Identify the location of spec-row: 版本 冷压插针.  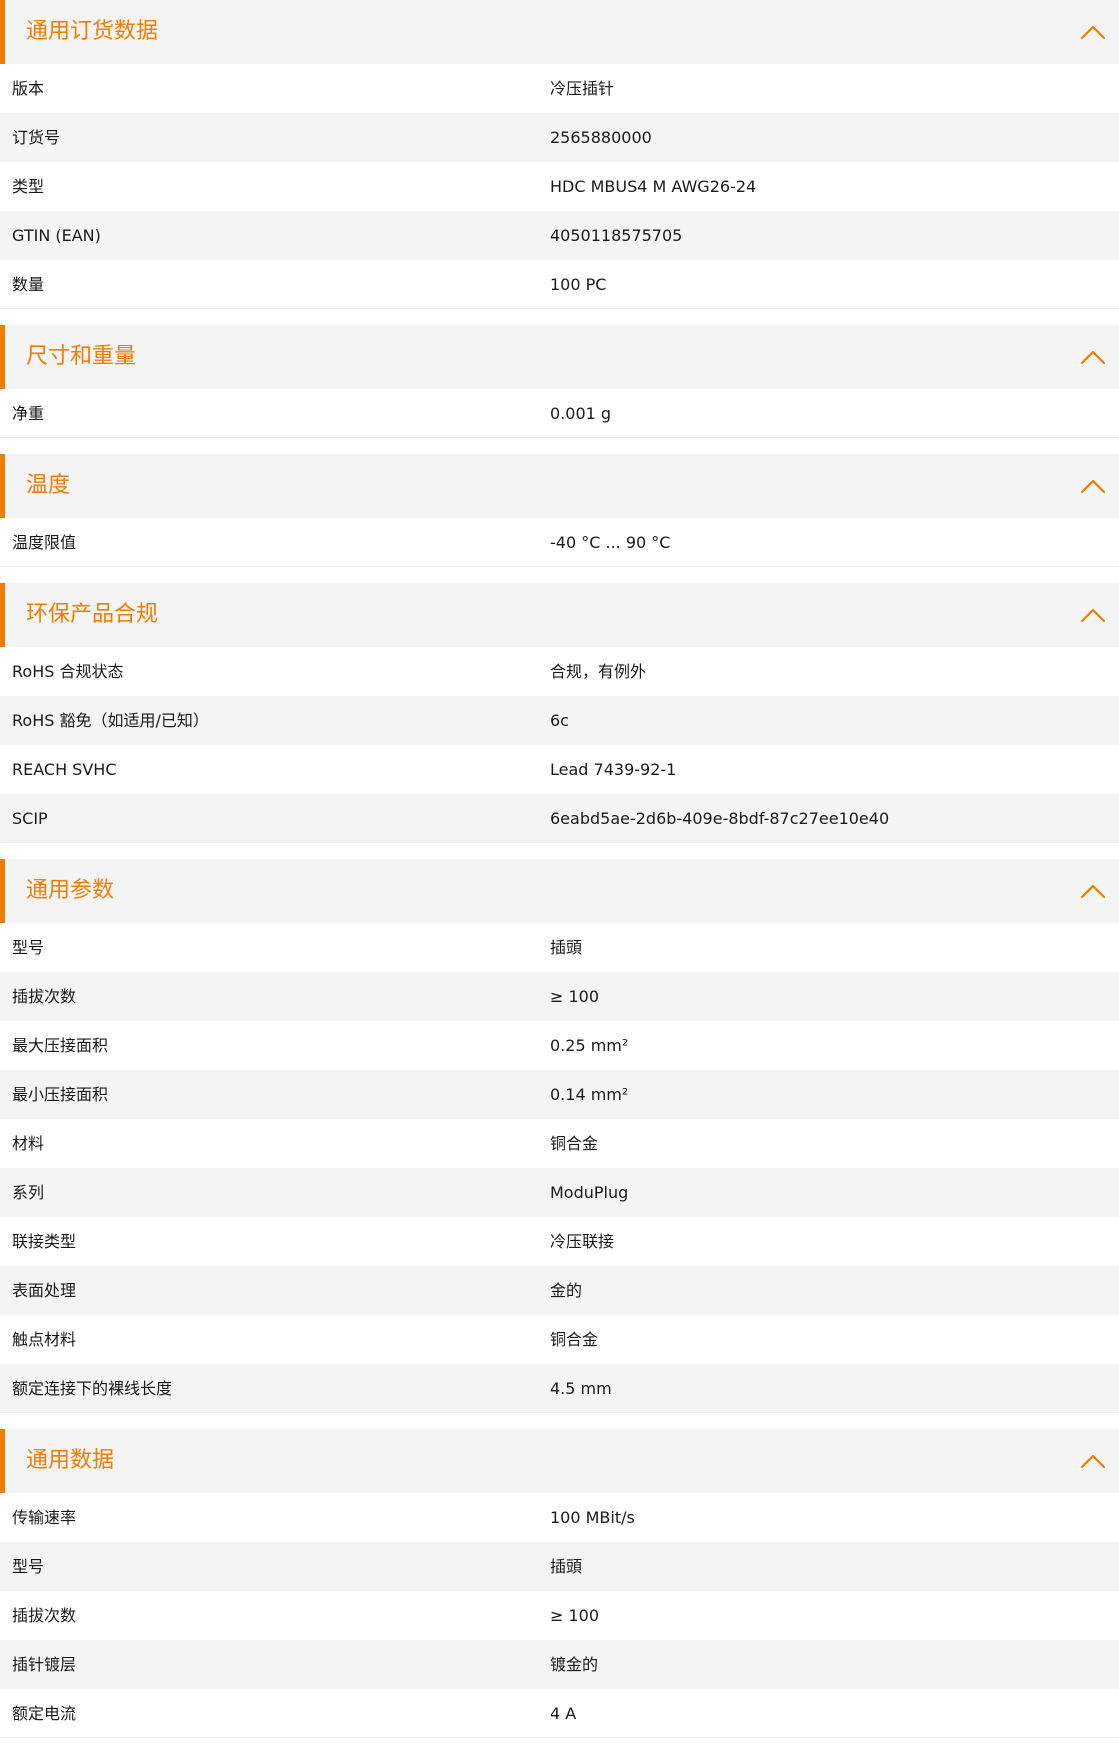
(559, 88).